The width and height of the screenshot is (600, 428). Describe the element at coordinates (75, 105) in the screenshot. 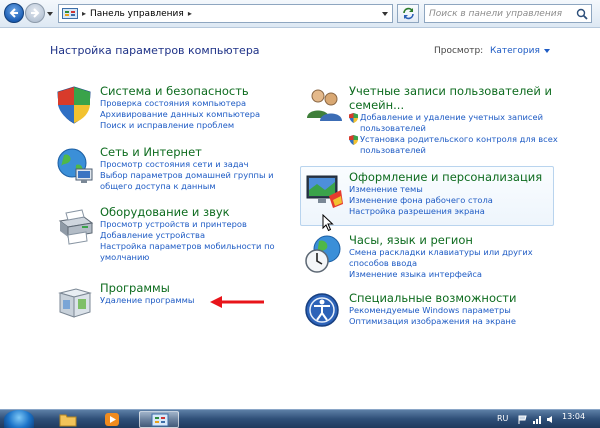

I see `shield-icon` at that location.